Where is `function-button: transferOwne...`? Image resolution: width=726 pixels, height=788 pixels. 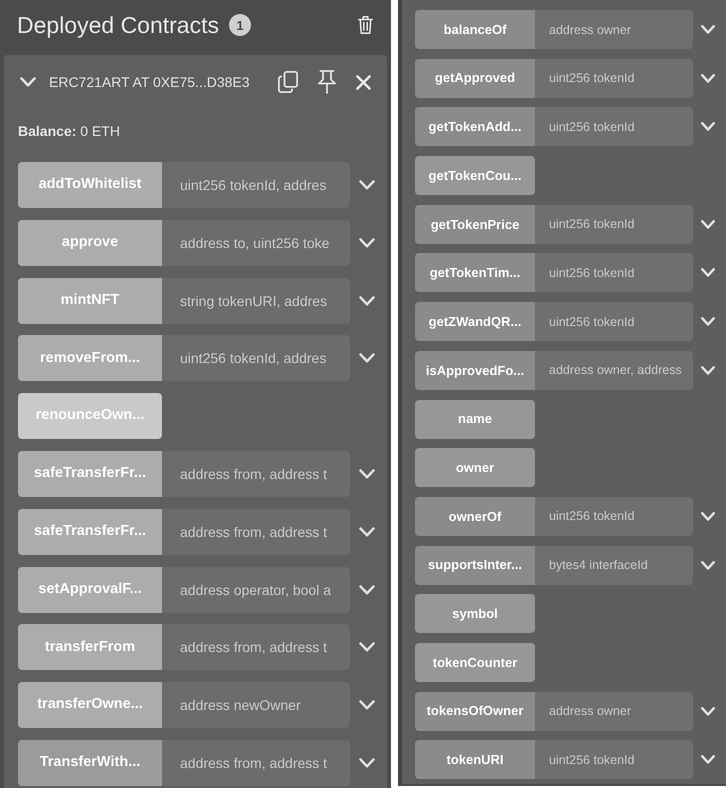
function-button: transferOwne... is located at coordinates (90, 705).